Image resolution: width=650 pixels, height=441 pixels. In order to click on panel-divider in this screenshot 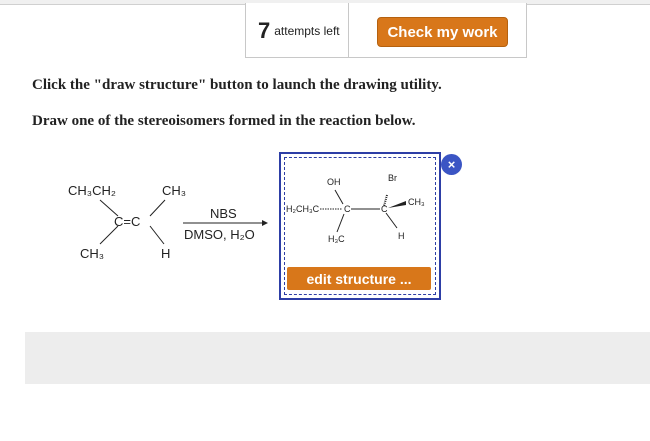, I will do `click(348, 30)`.